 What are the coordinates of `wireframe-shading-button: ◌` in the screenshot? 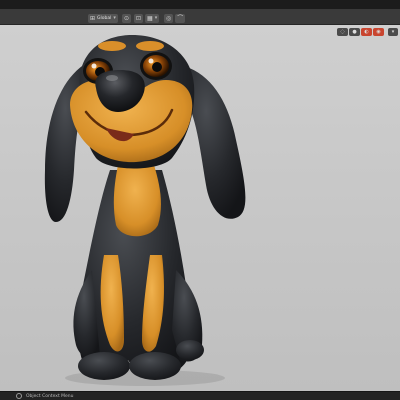 It's located at (342, 32).